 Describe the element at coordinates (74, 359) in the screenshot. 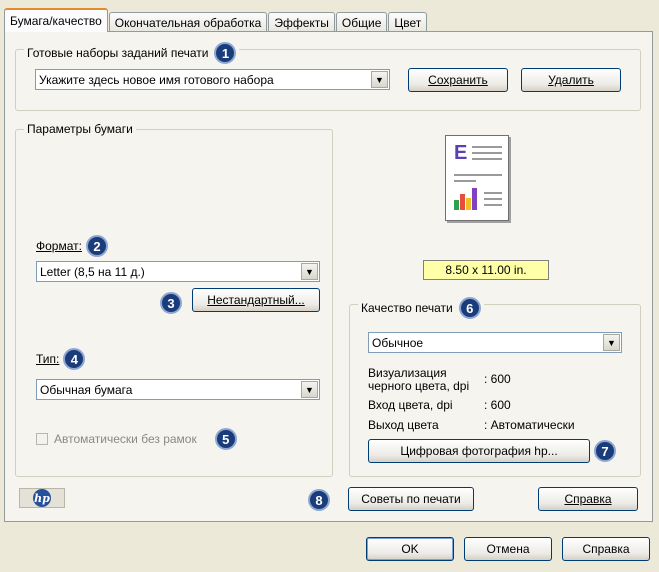

I see `callout-badge: 4` at that location.